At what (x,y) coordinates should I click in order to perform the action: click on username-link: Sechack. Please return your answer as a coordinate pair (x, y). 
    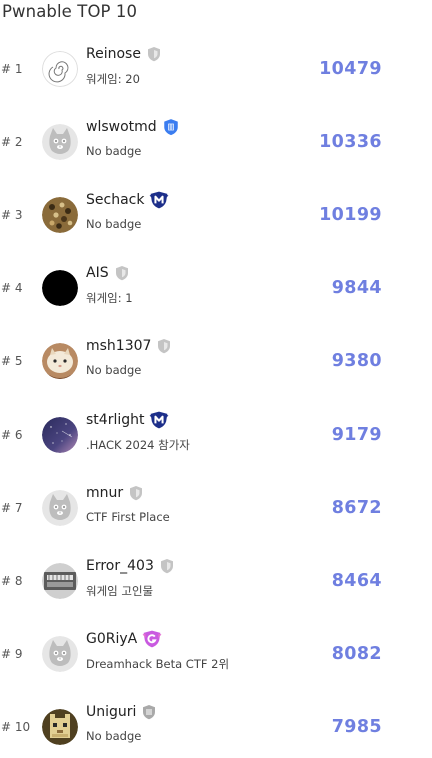
    Looking at the image, I should click on (115, 200).